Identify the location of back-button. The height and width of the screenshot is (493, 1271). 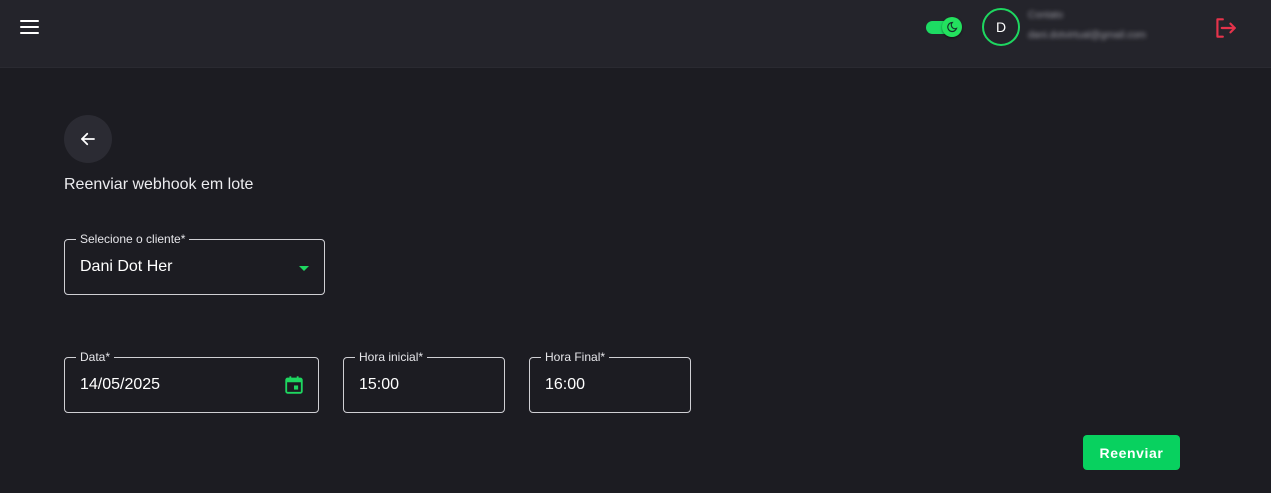
(88, 139).